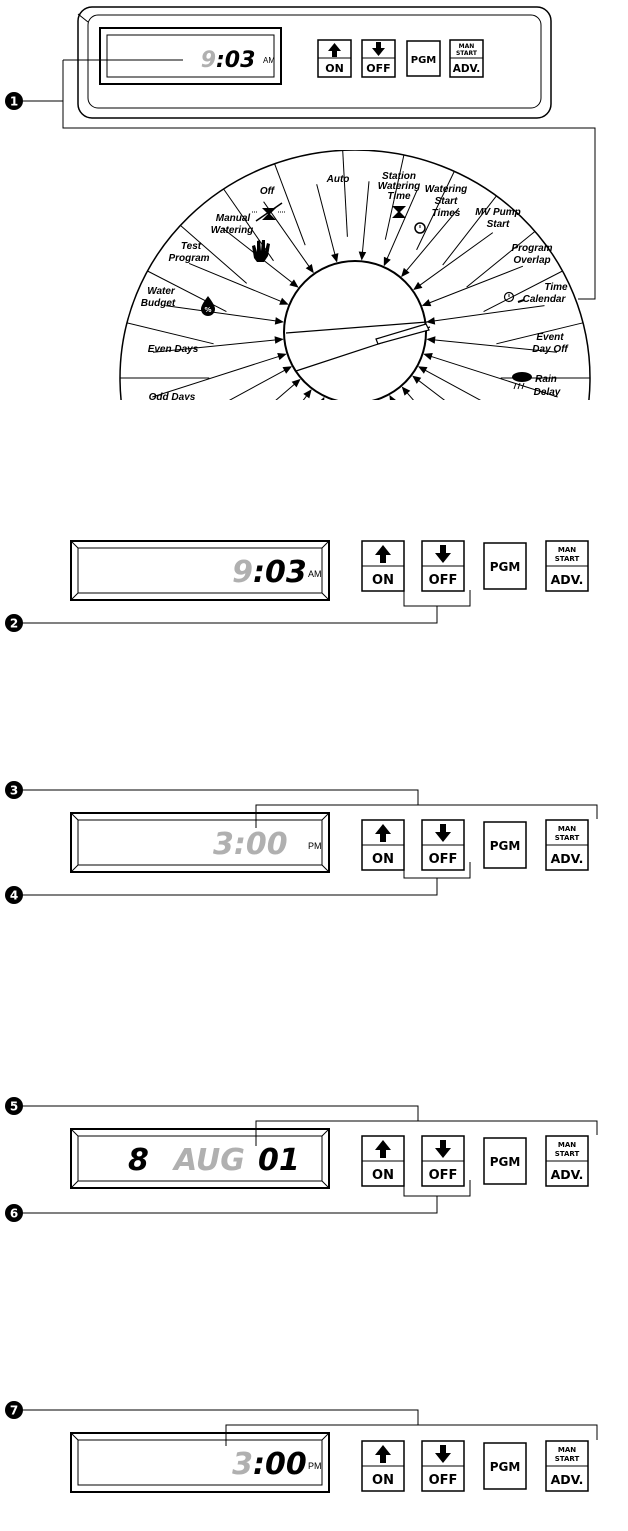 The image size is (628, 1531). What do you see at coordinates (218, 425) in the screenshot?
I see `dial-label-cyclical: Cyclical` at bounding box center [218, 425].